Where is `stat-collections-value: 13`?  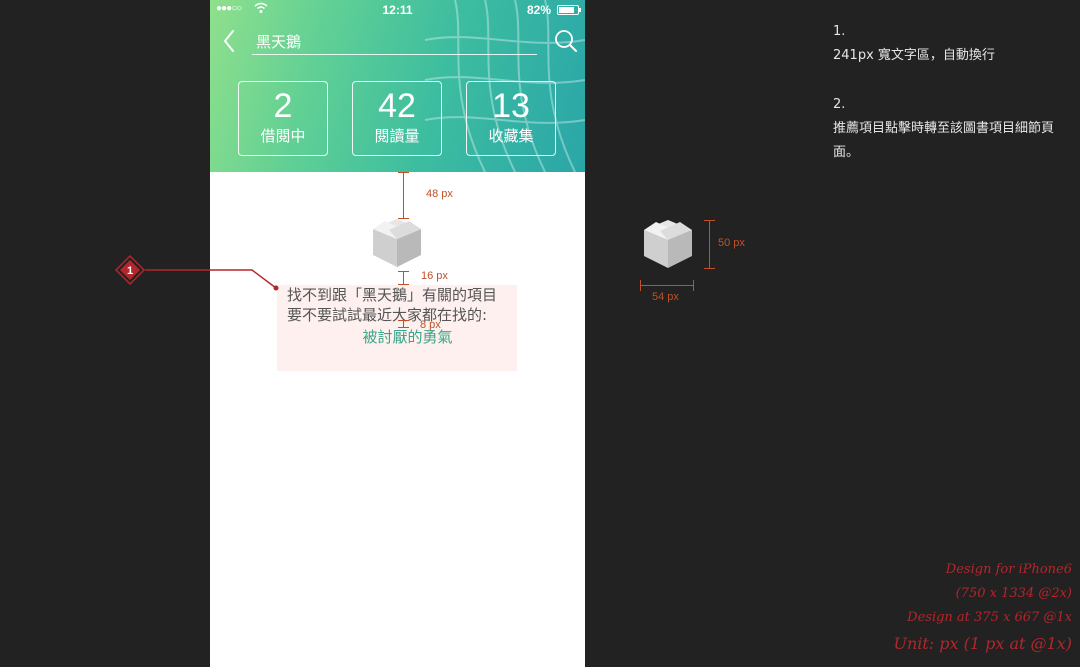 stat-collections-value: 13 is located at coordinates (511, 106).